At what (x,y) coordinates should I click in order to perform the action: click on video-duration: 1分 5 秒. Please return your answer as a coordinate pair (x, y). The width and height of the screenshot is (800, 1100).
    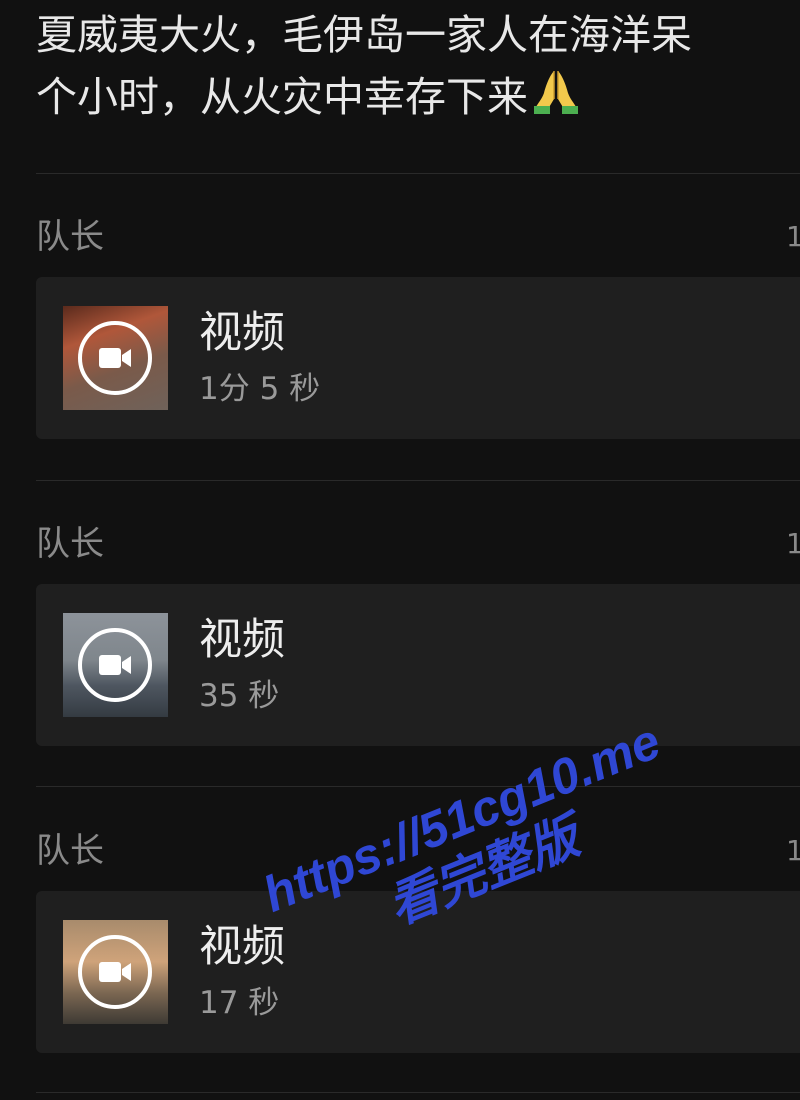
    Looking at the image, I should click on (260, 389).